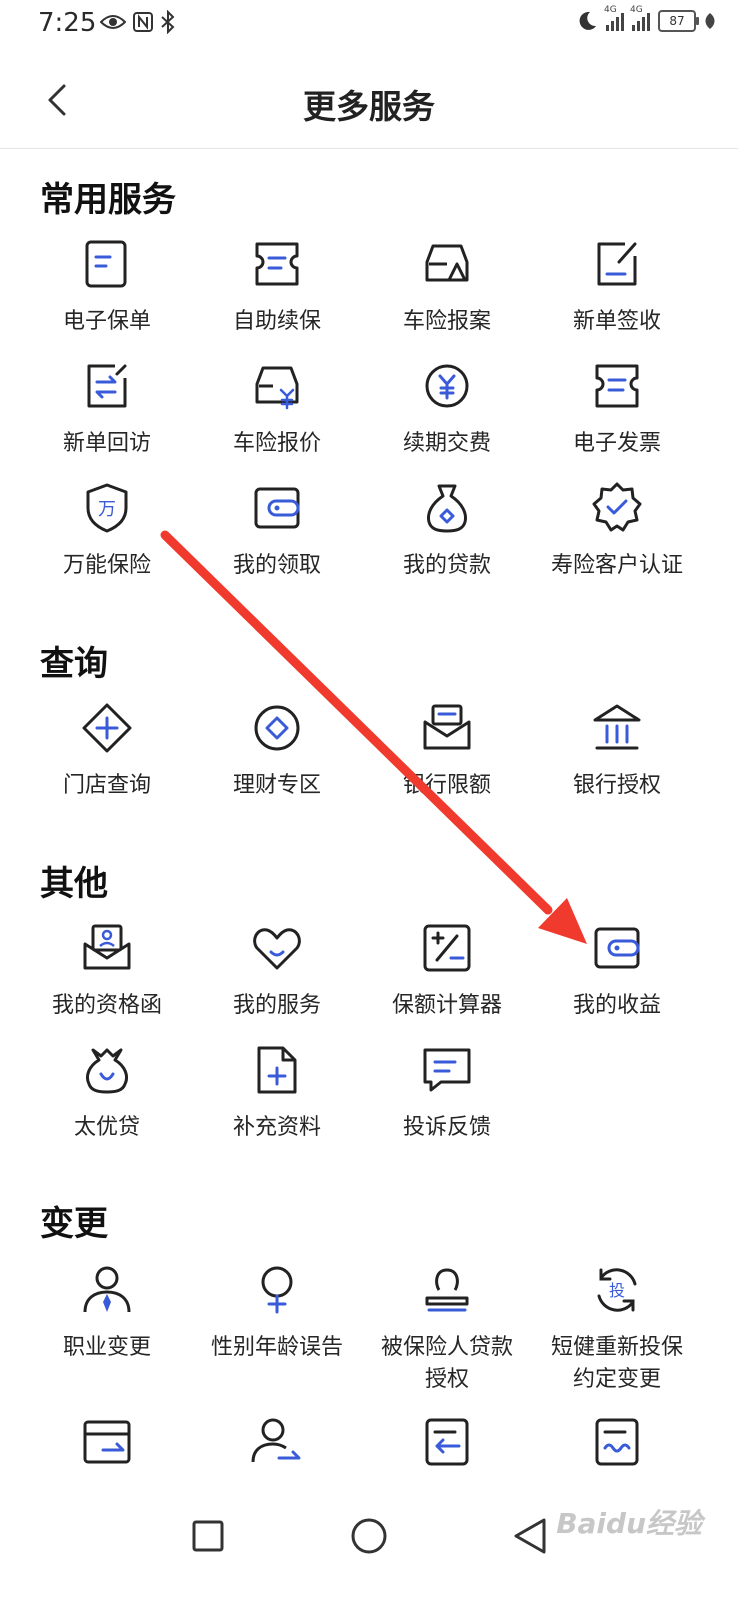 This screenshot has width=738, height=1600. I want to click on service-label: 寿险客户认证, so click(616, 565).